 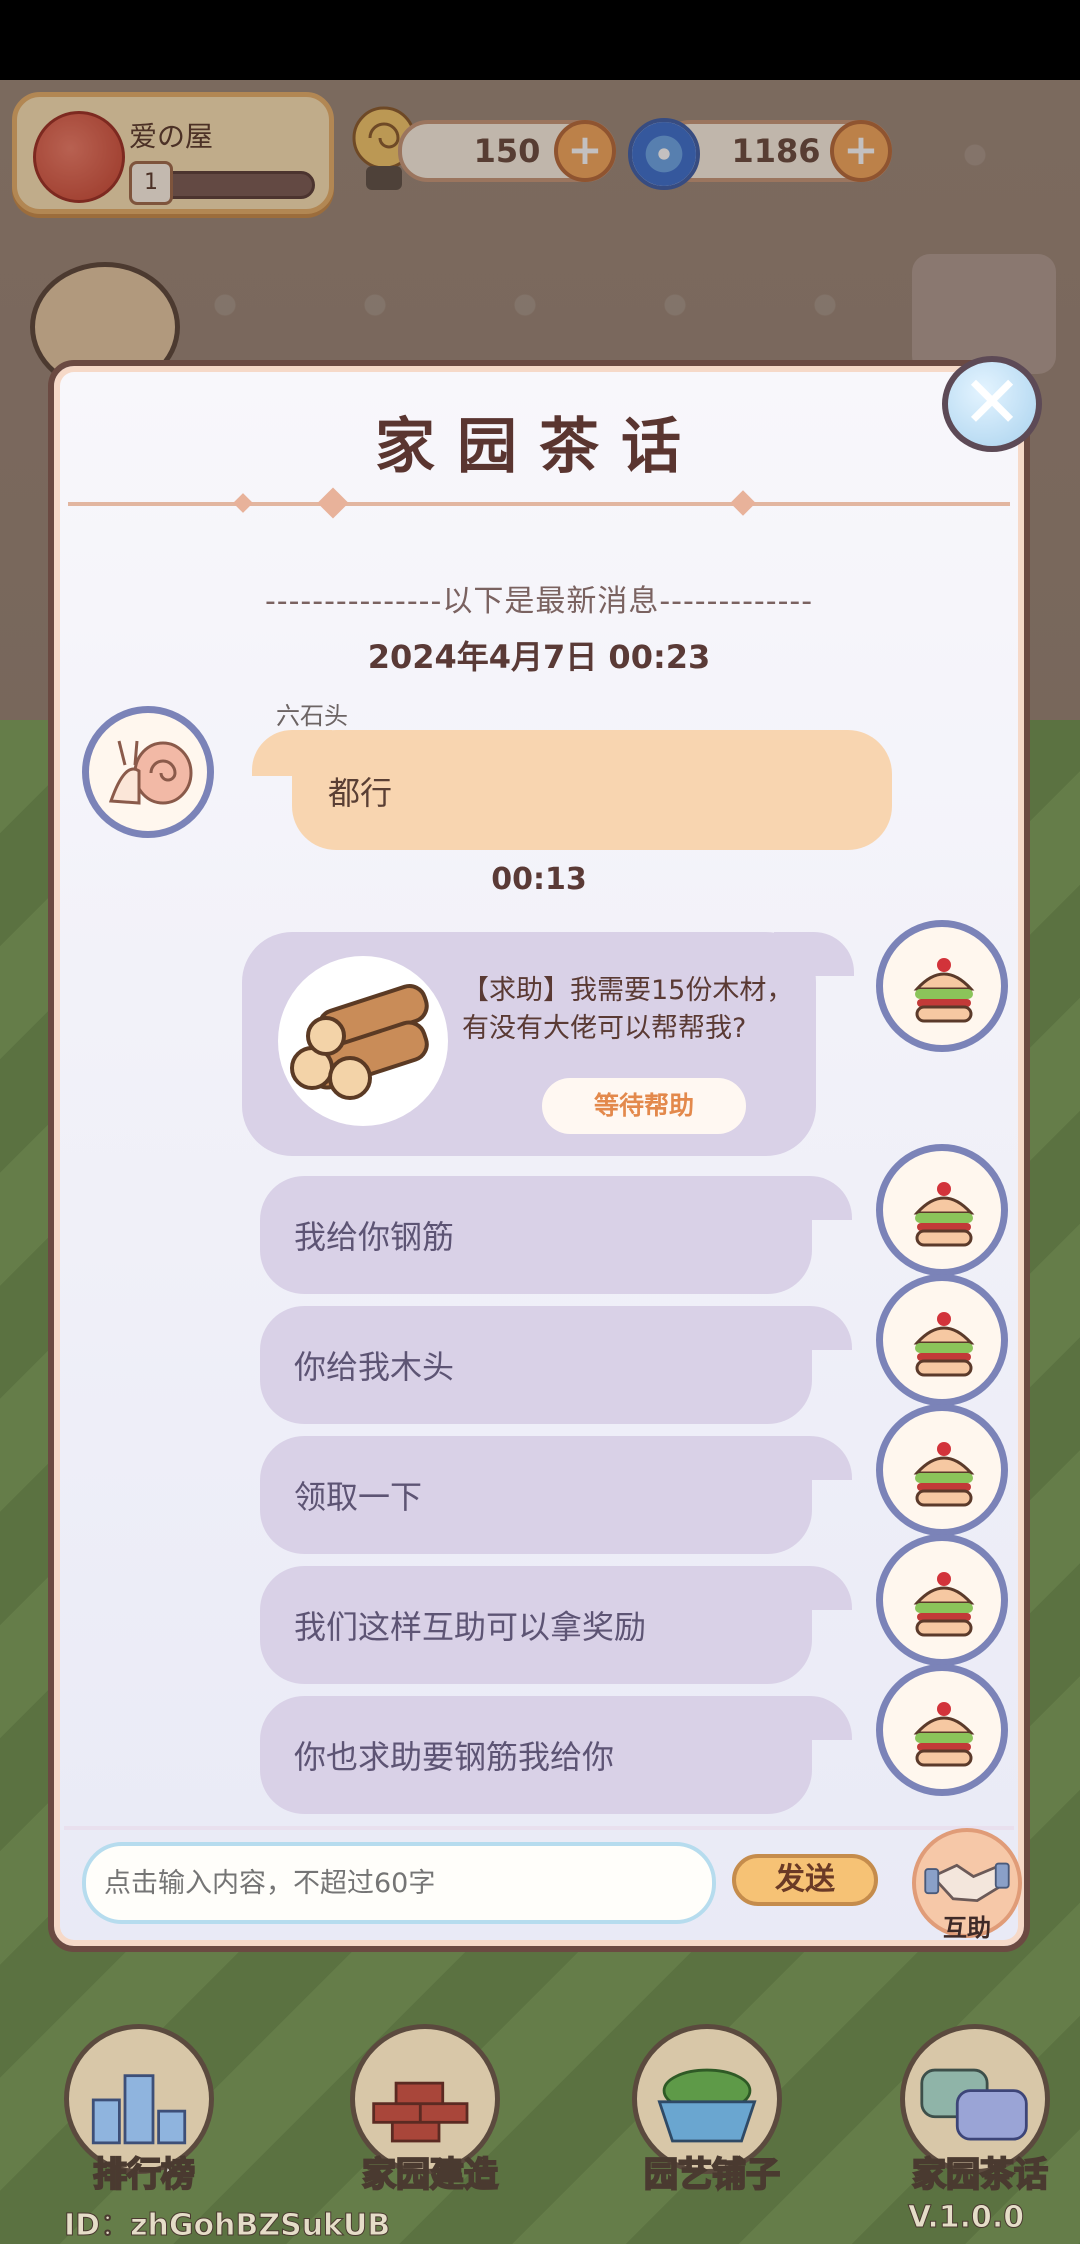 What do you see at coordinates (374, 1367) in the screenshot?
I see `outgoing-message-text: 你给我木头` at bounding box center [374, 1367].